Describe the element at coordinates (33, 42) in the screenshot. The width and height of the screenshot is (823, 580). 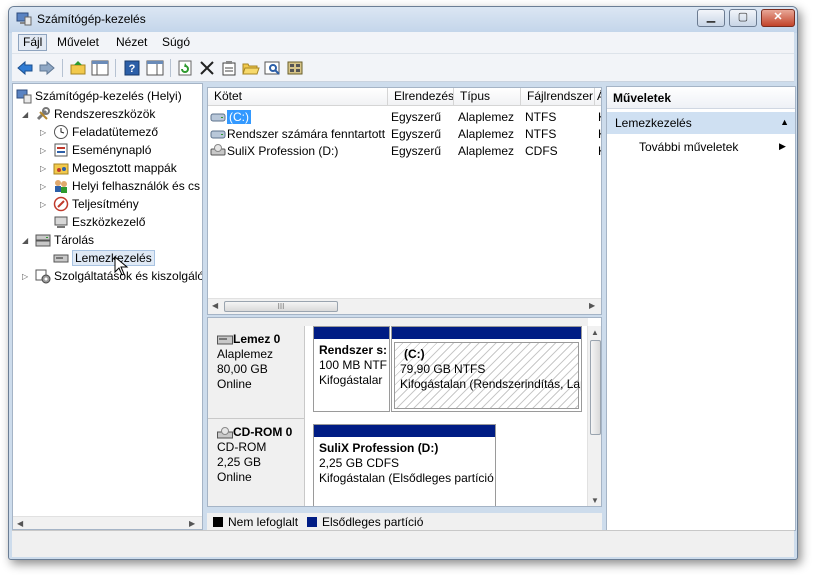
I see `menu-file: Fájl` at that location.